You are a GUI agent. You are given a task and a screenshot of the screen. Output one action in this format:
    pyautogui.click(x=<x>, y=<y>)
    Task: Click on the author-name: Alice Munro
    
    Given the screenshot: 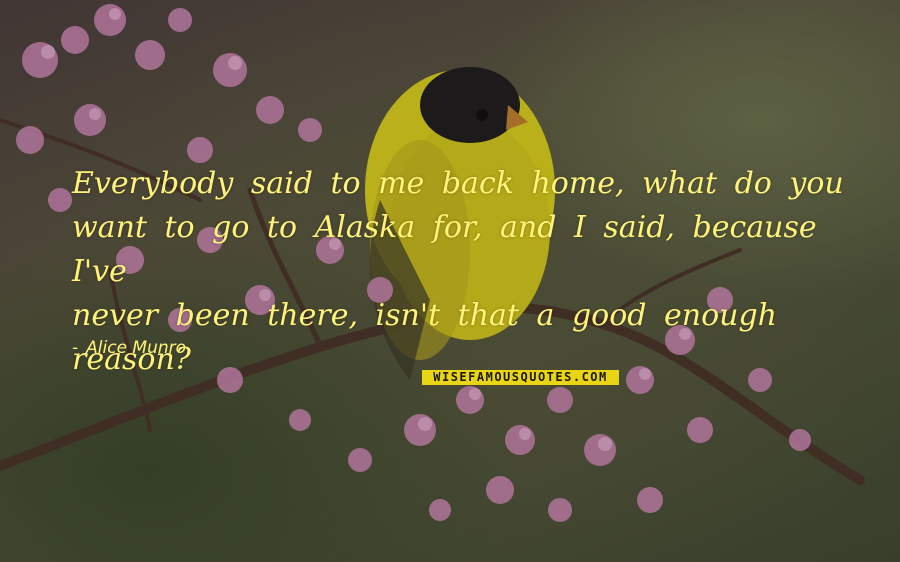 What is the action you would take?
    pyautogui.click(x=136, y=348)
    